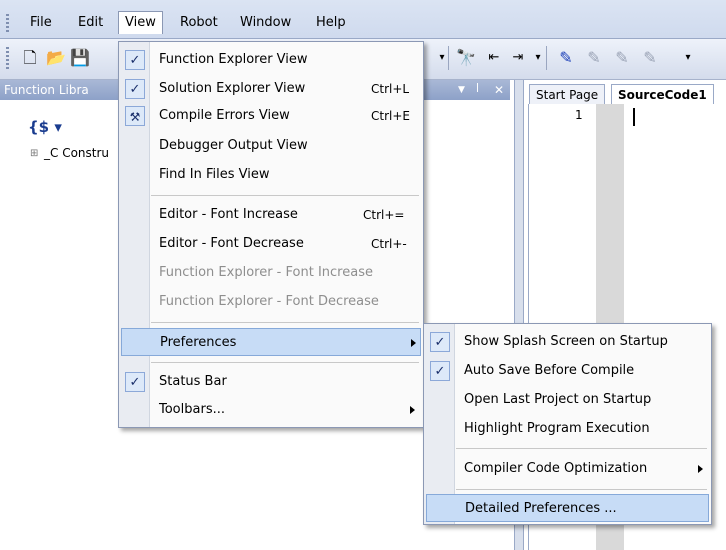  What do you see at coordinates (442, 58) in the screenshot?
I see `toolbar-overflow-icon: ▾` at bounding box center [442, 58].